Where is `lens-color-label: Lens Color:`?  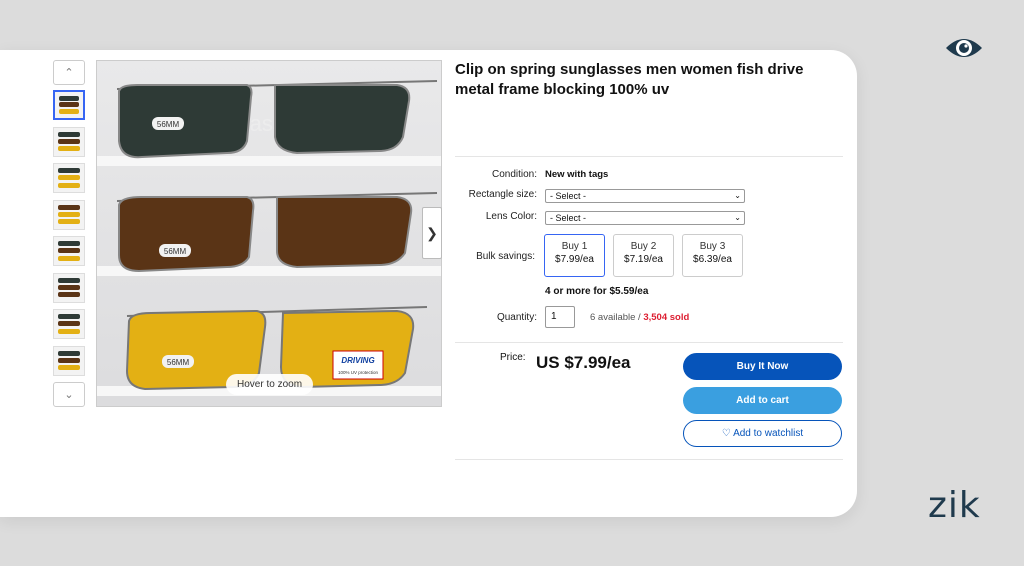 lens-color-label: Lens Color: is located at coordinates (511, 216).